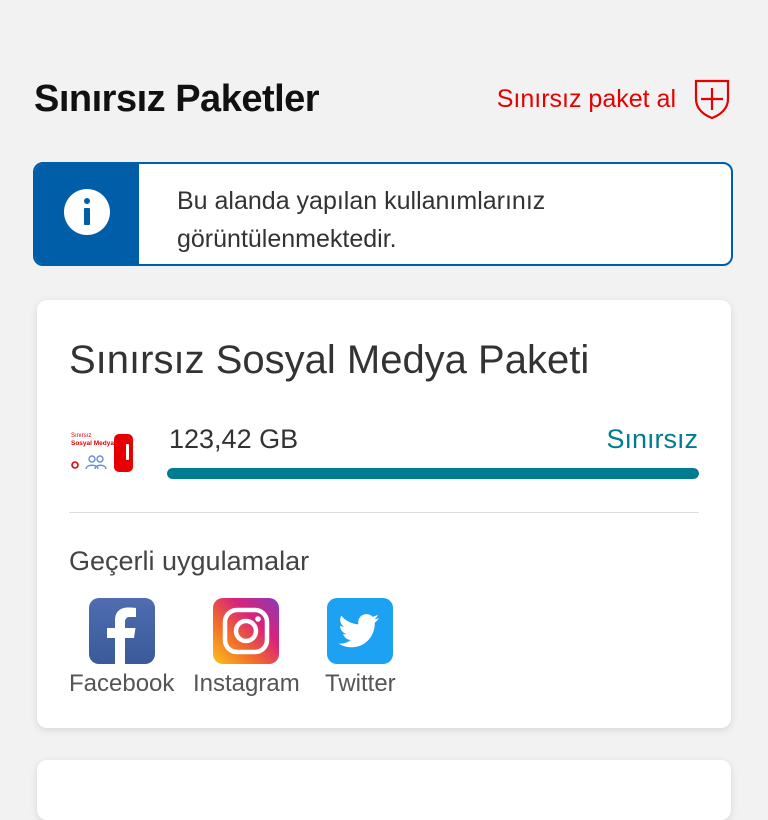 The image size is (768, 820). I want to click on buy-package-link: Sınırsız paket al, so click(615, 99).